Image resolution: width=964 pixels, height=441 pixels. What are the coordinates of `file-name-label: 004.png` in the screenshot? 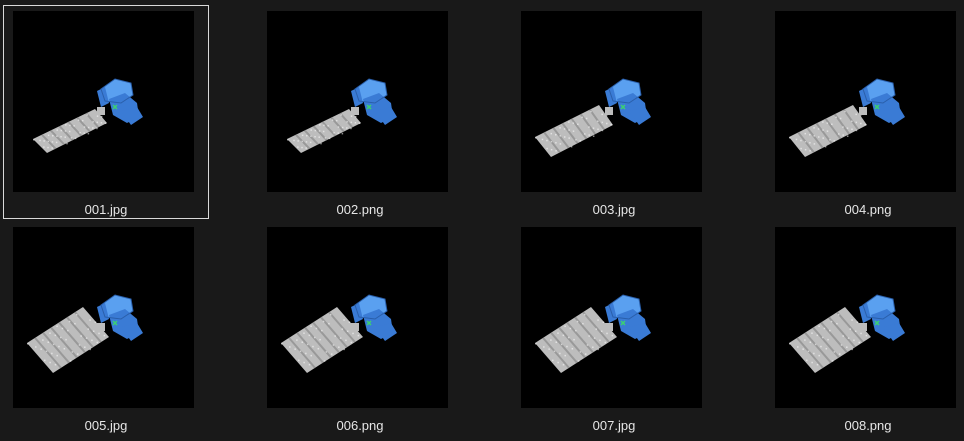 It's located at (868, 209).